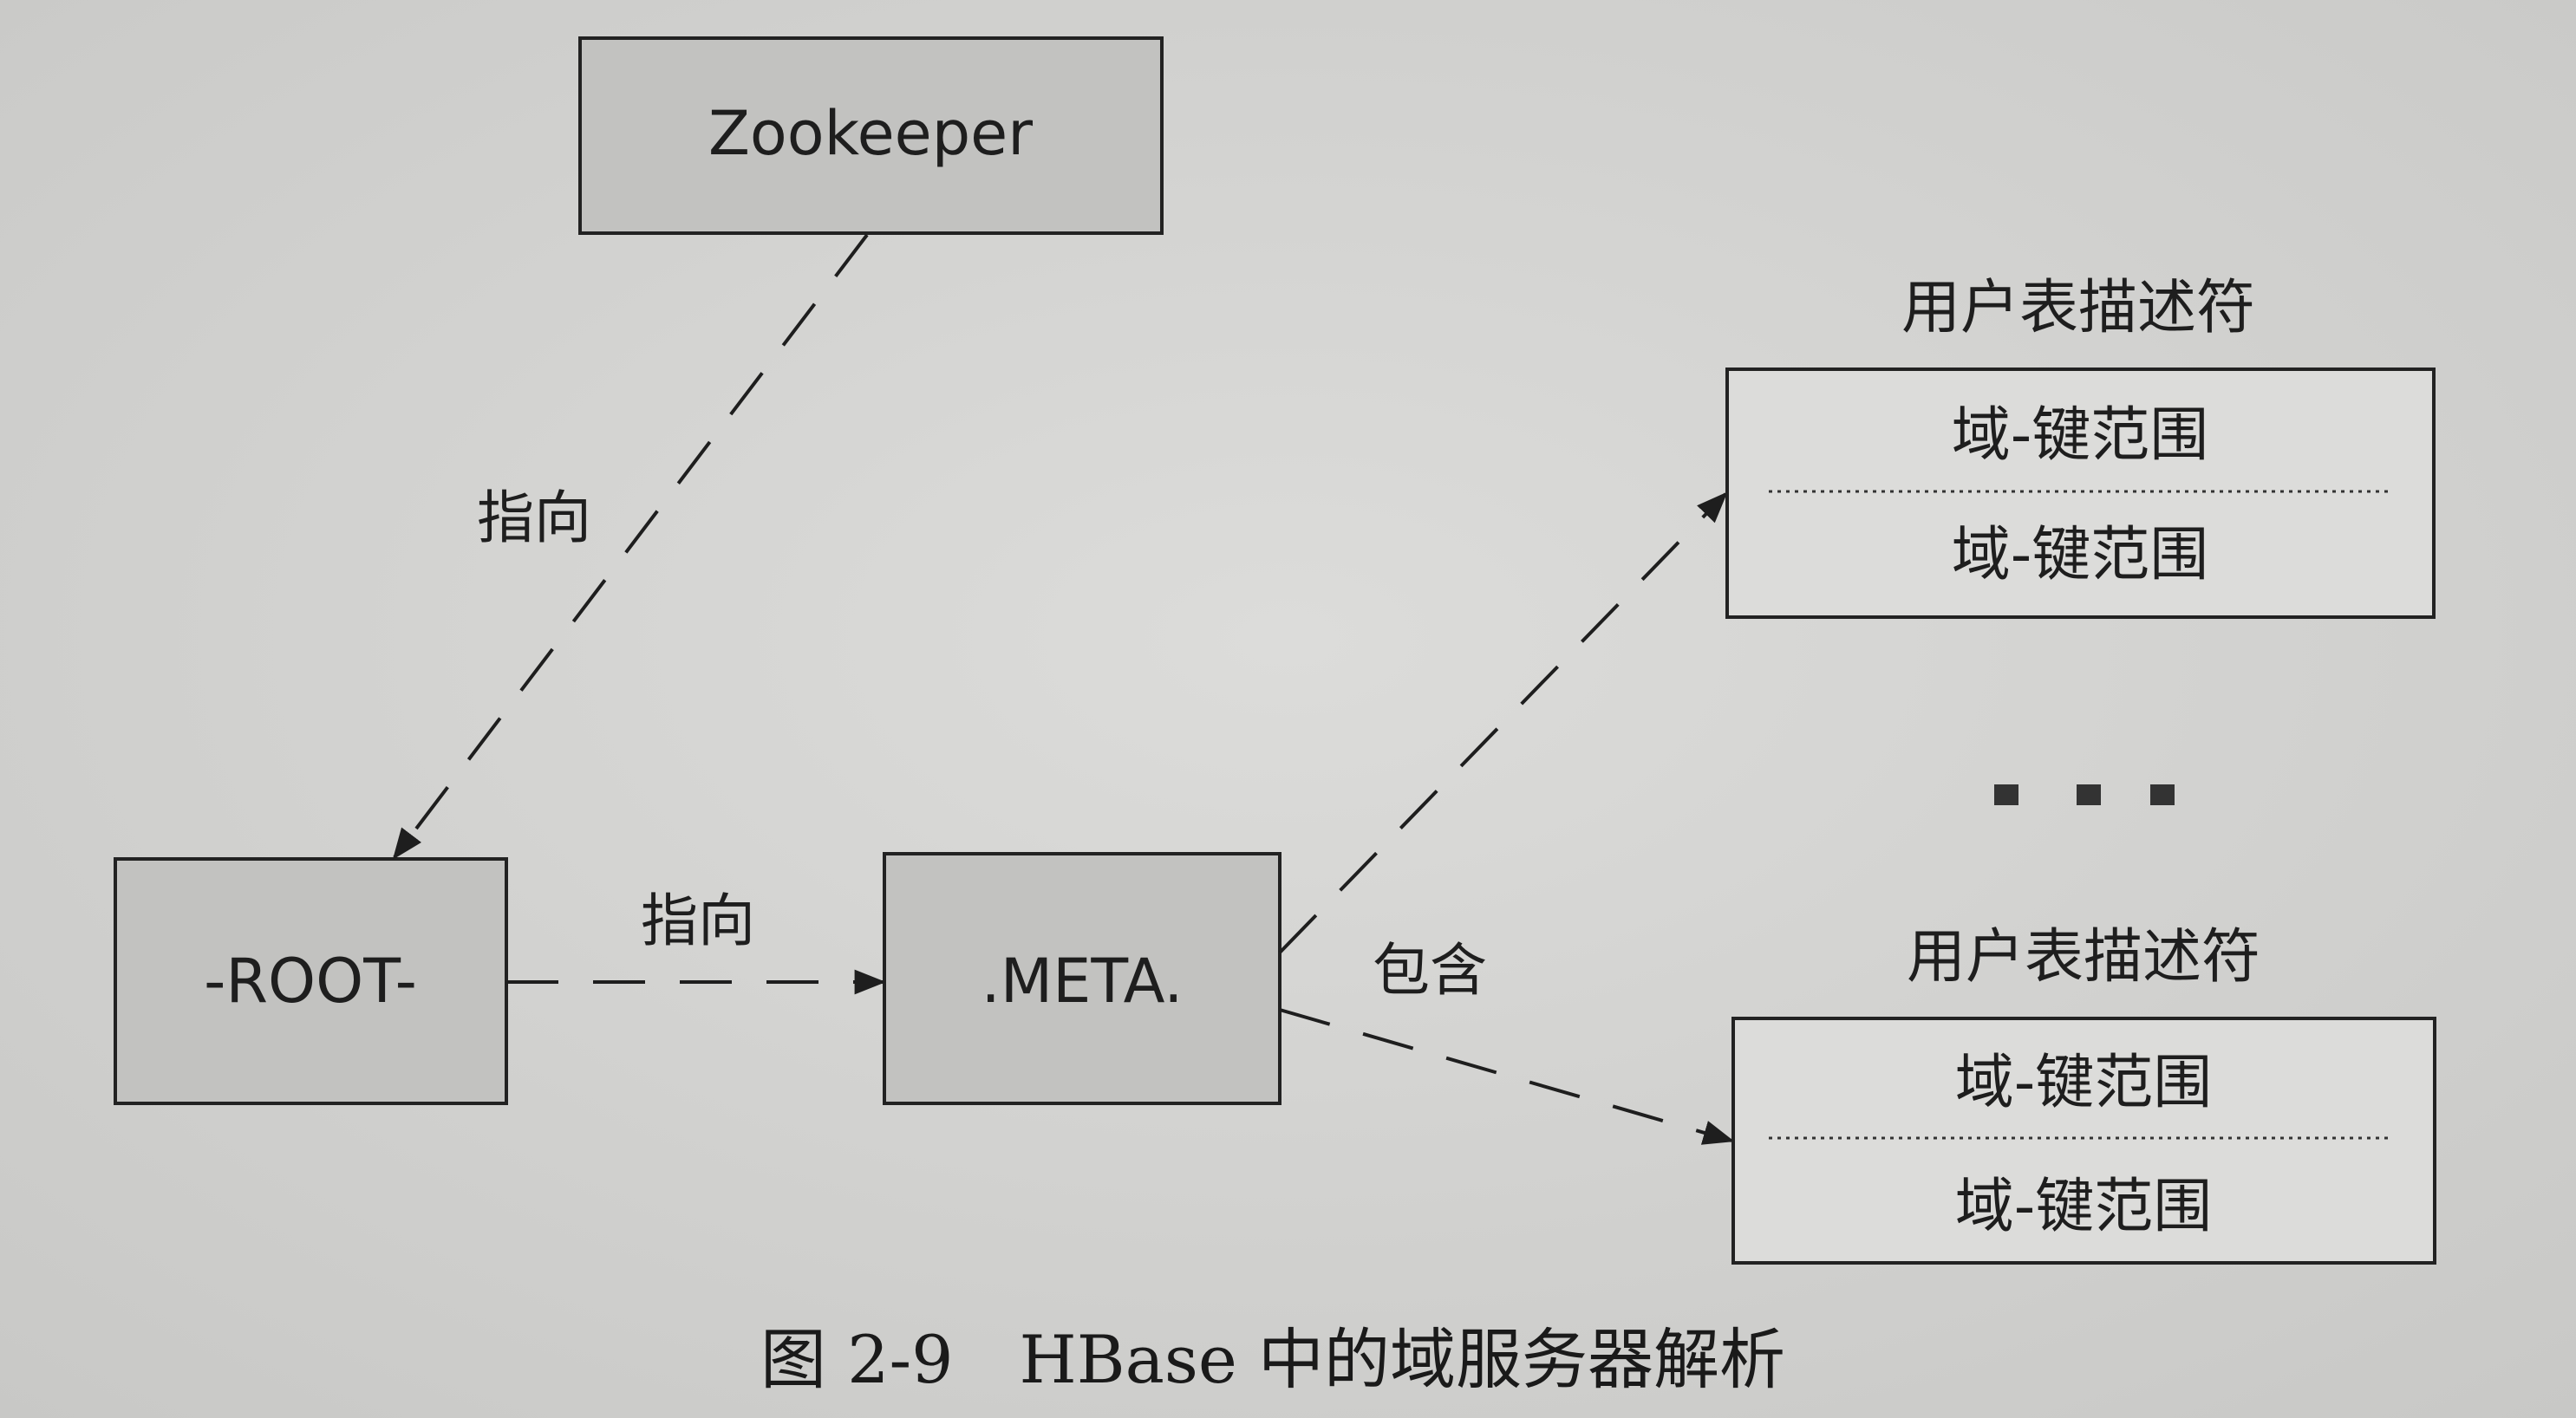  Describe the element at coordinates (1082, 981) in the screenshot. I see `meta-label: .META.` at that location.